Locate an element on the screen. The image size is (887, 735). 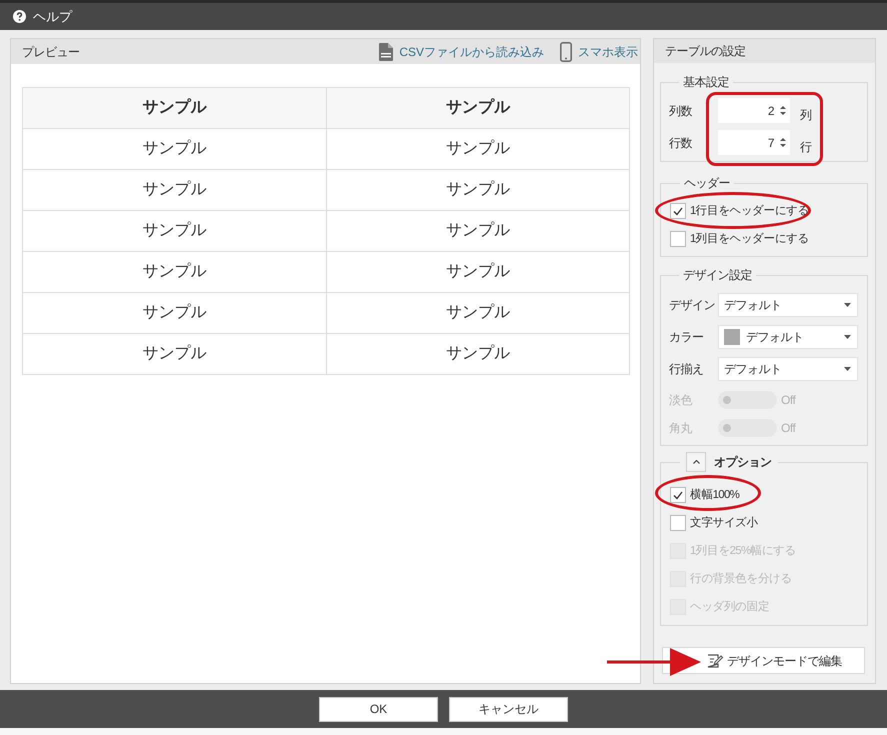
field-label: デザイン is located at coordinates (692, 305).